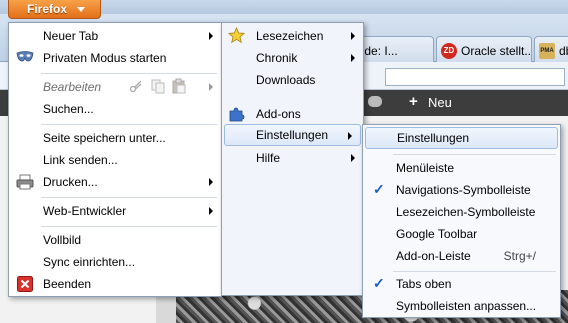 The height and width of the screenshot is (323, 568). What do you see at coordinates (115, 87) in the screenshot?
I see `menu-item-edit: Bearbeiten` at bounding box center [115, 87].